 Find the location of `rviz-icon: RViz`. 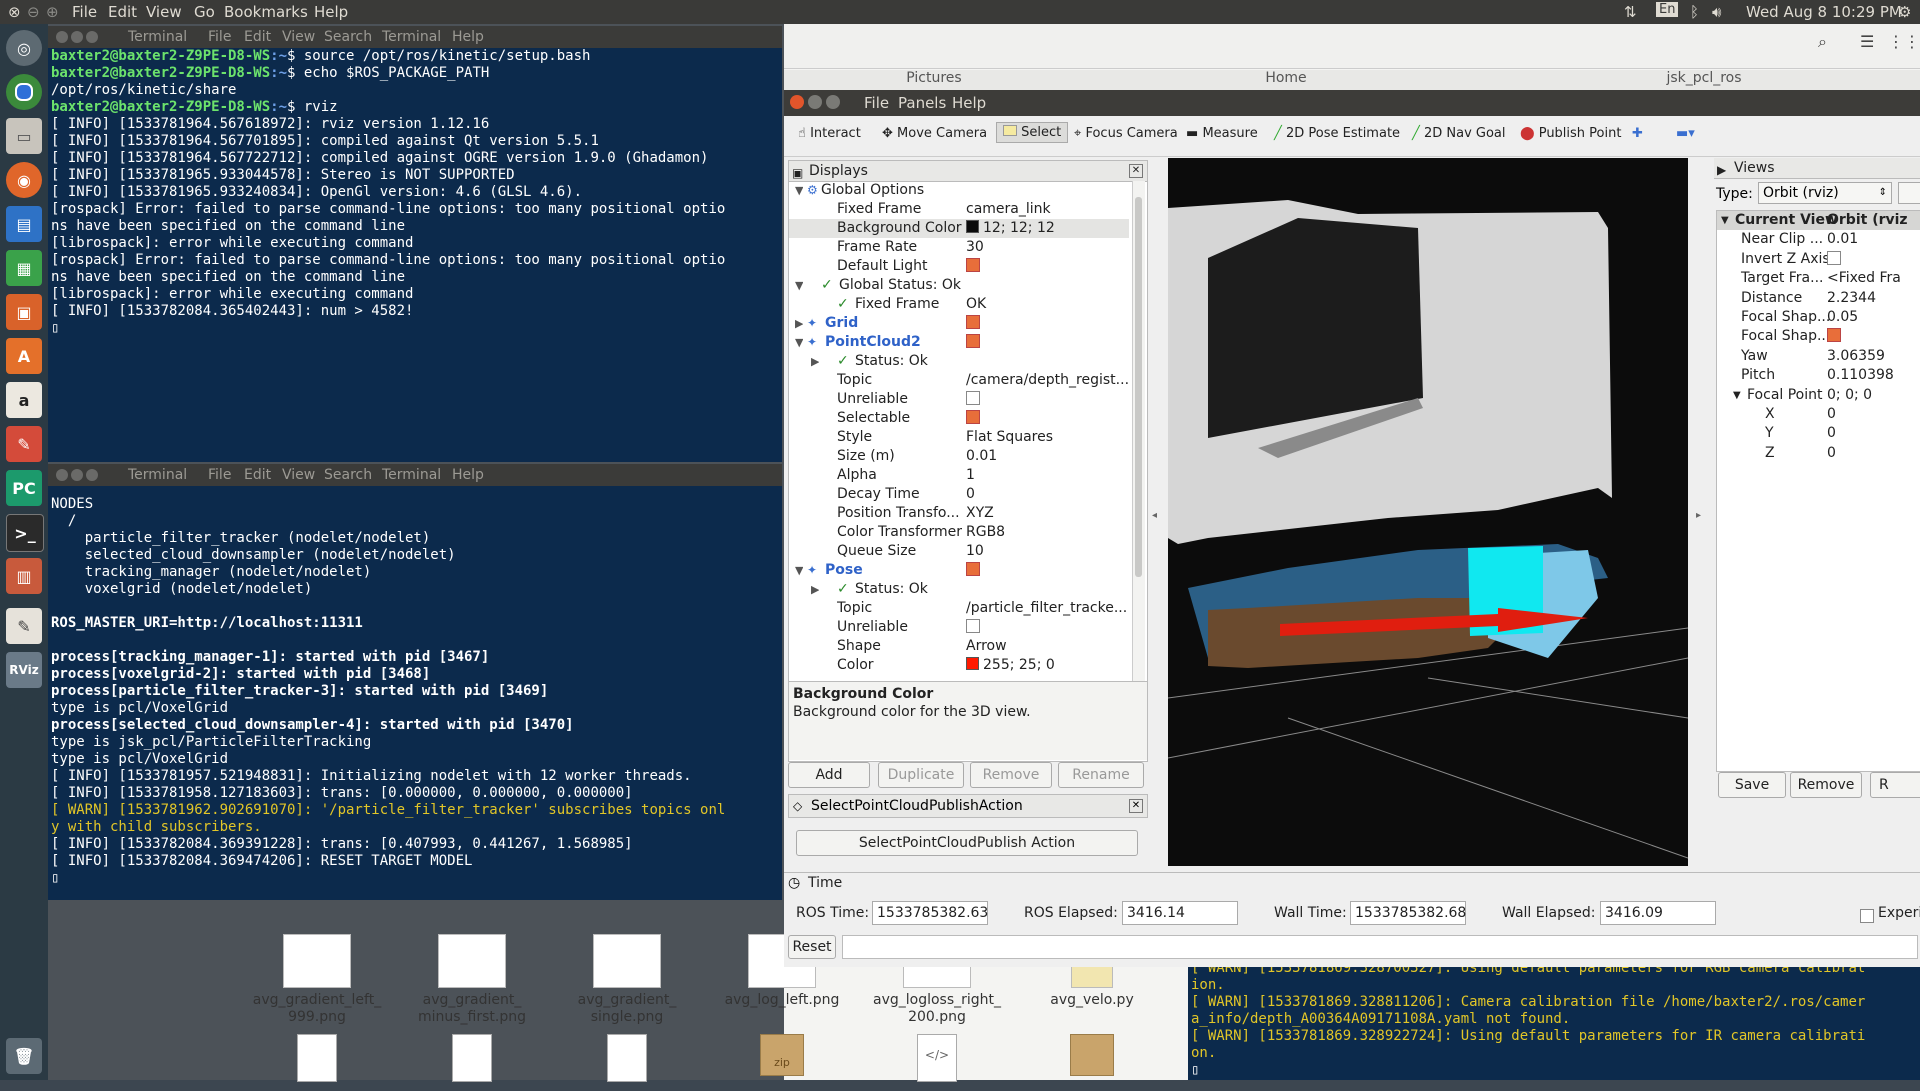

rviz-icon: RViz is located at coordinates (24, 670).